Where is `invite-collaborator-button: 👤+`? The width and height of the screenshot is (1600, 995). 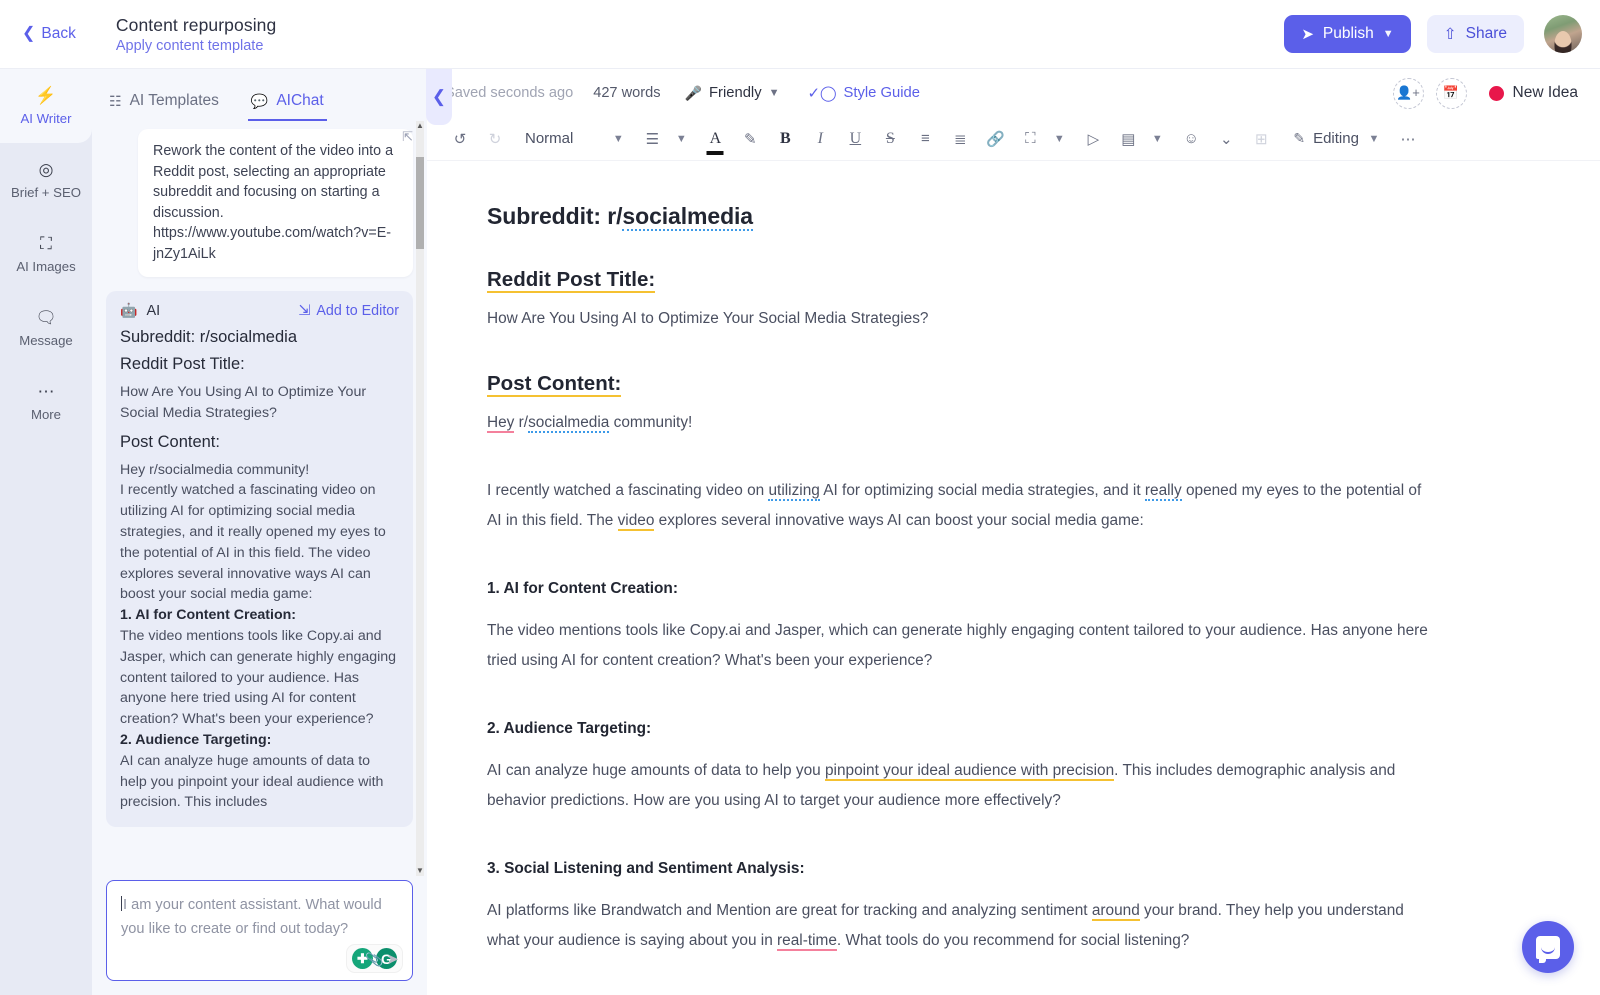
invite-collaborator-button: 👤+ is located at coordinates (1408, 93).